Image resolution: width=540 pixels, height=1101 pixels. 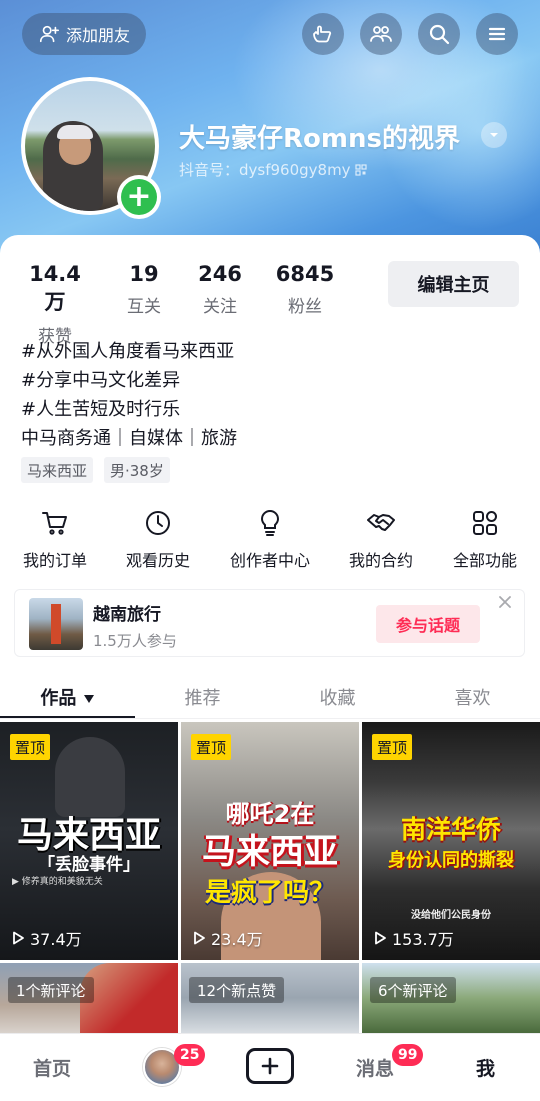 I want to click on creator-center-button: 创作者中心, so click(x=270, y=539).